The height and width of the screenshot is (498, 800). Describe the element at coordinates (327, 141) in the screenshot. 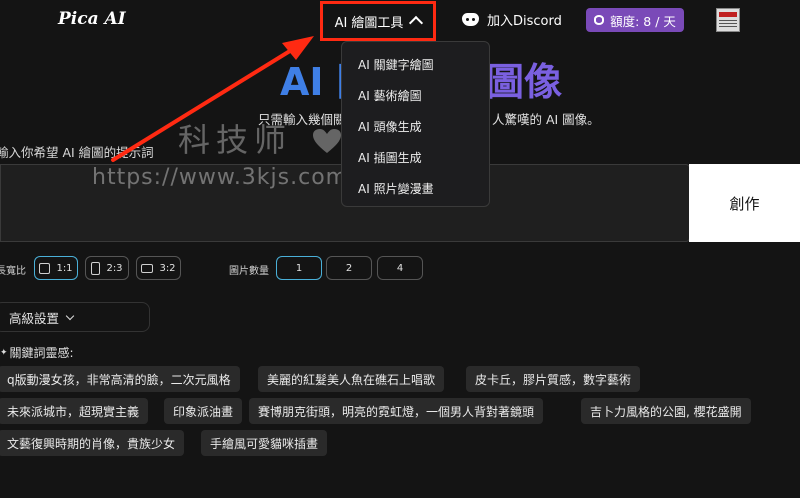

I see `heart-icon` at that location.